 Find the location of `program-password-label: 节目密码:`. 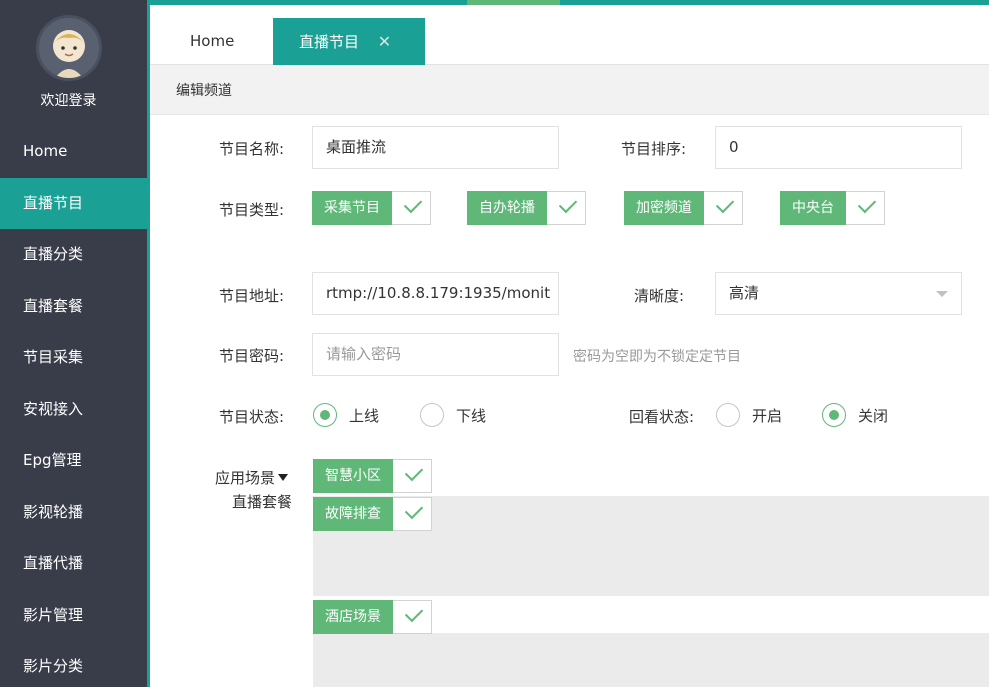

program-password-label: 节目密码: is located at coordinates (251, 356).